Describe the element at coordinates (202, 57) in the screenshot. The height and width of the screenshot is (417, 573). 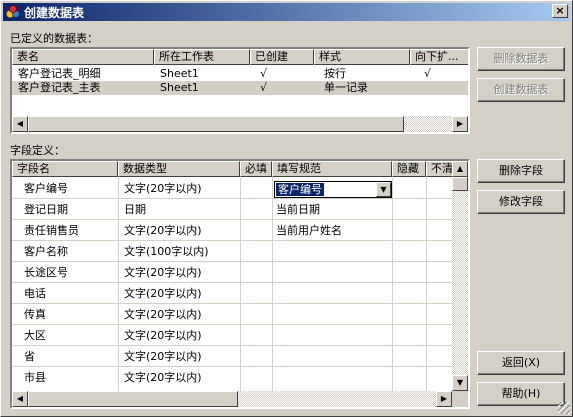
I see `col-header-sheet: 所在工作表` at that location.